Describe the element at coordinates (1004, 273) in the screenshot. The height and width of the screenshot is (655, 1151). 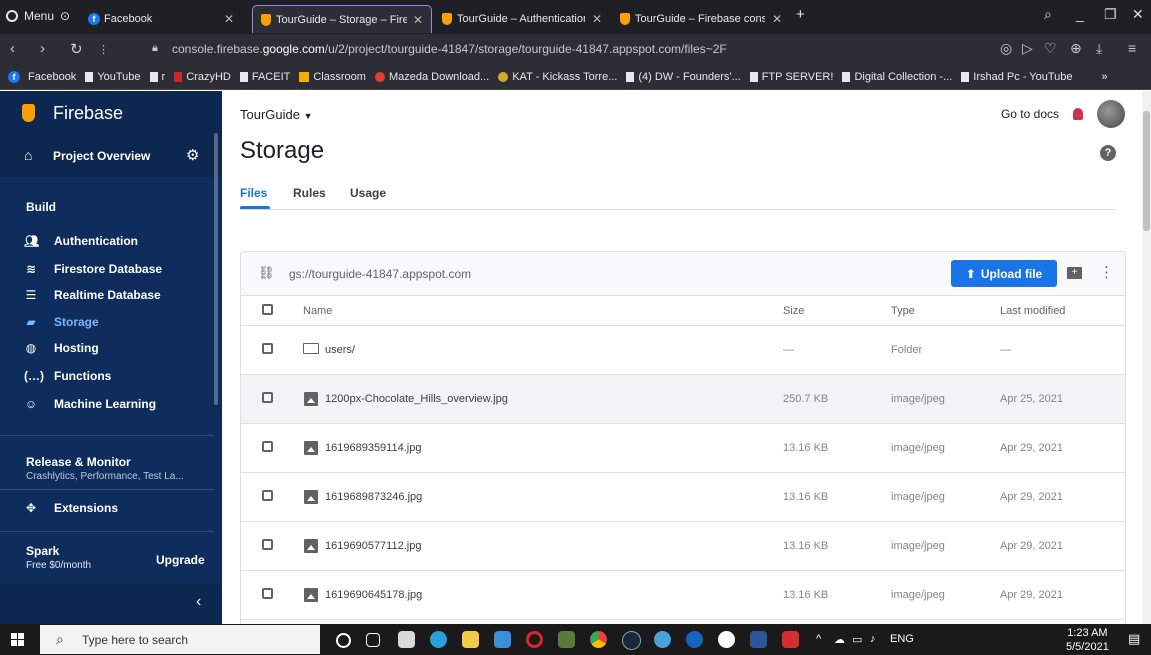
I see `upload-file-button: ⬆ Upload file` at that location.